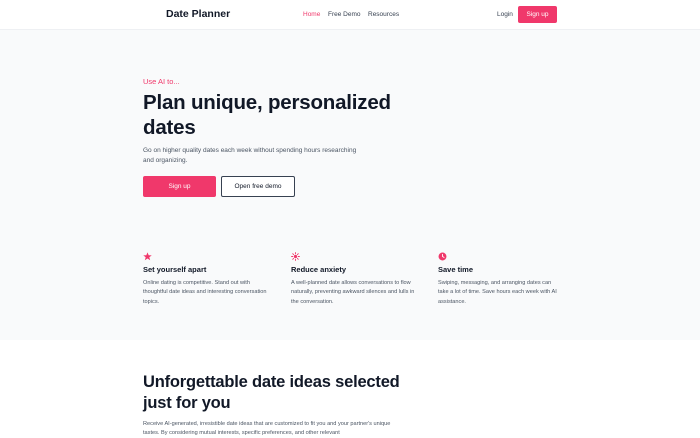 The width and height of the screenshot is (700, 438). Describe the element at coordinates (537, 14) in the screenshot. I see `nav-signup-button: Sign up` at that location.